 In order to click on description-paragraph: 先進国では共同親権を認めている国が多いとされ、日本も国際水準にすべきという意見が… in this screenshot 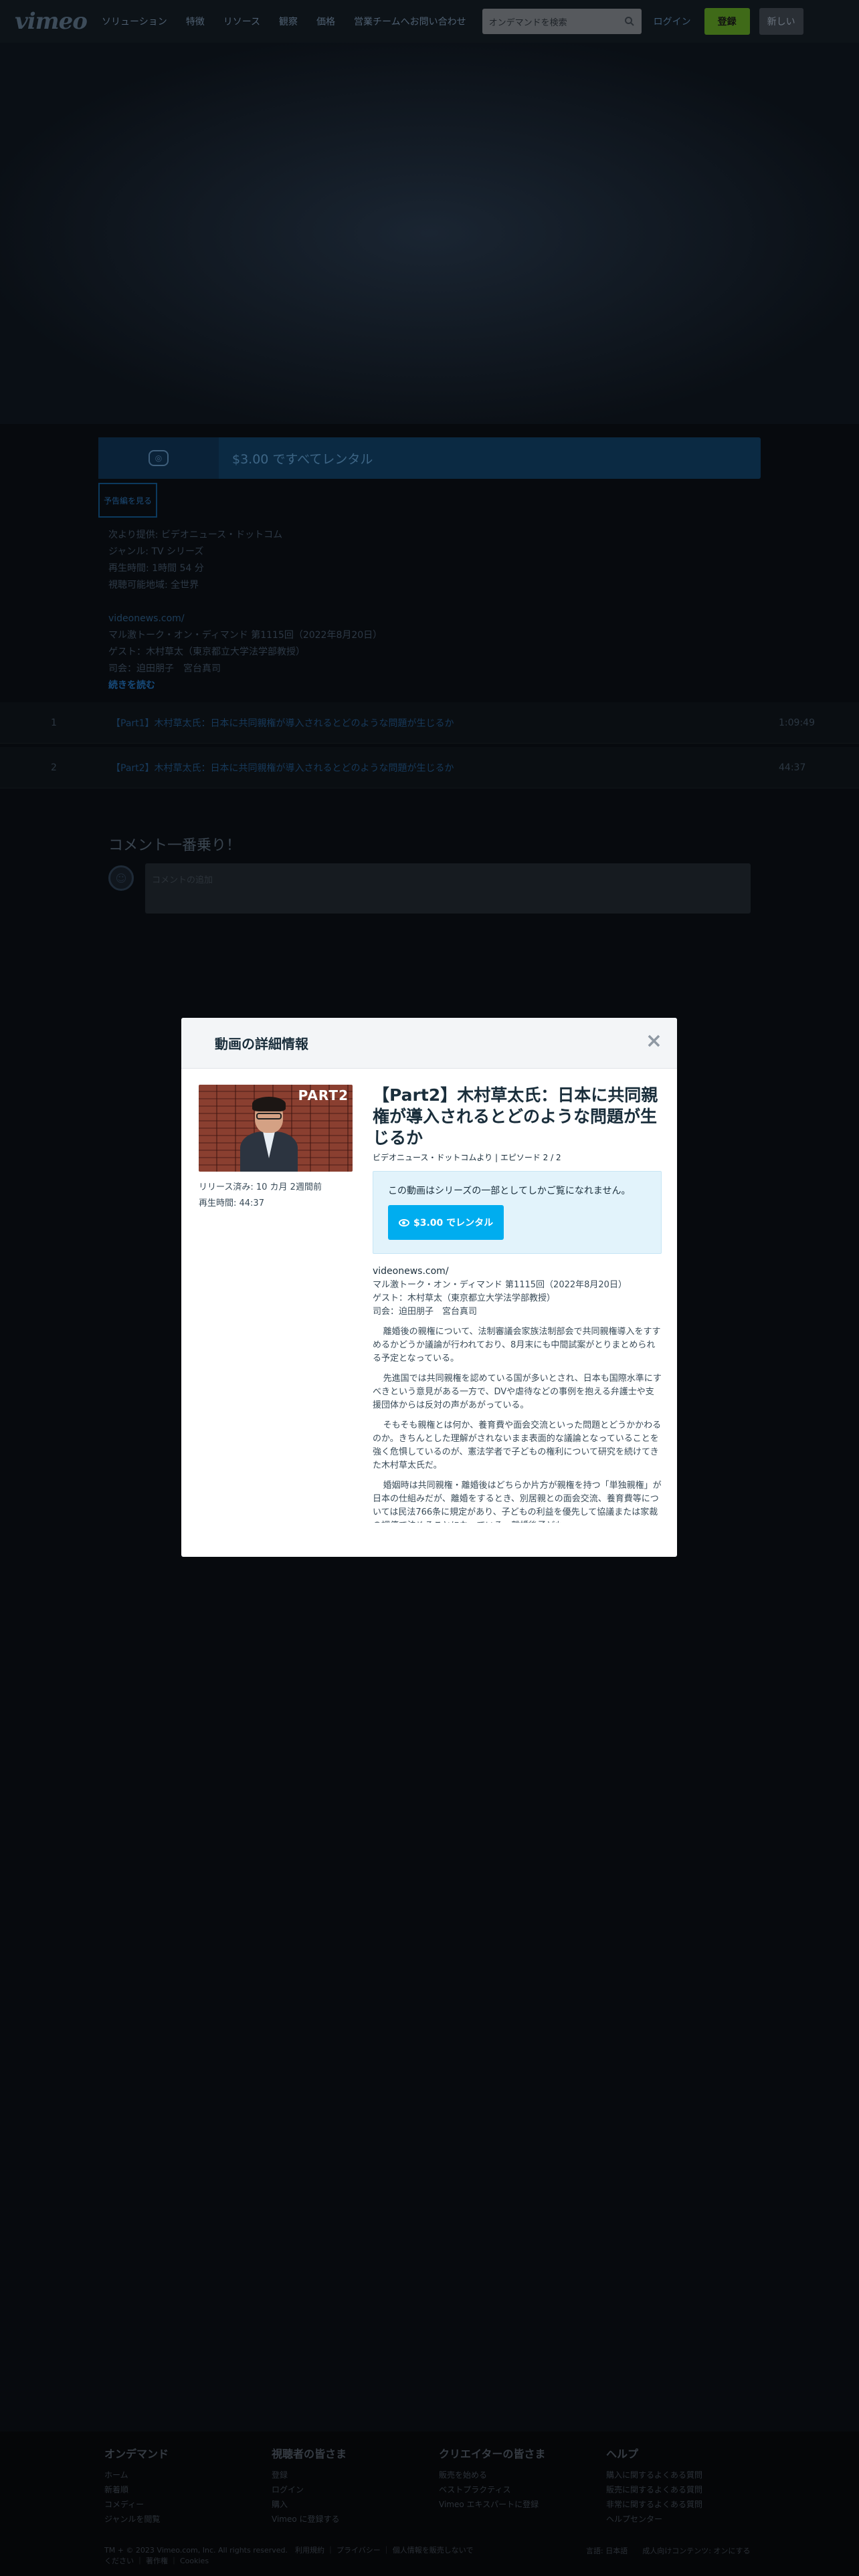, I will do `click(518, 1392)`.